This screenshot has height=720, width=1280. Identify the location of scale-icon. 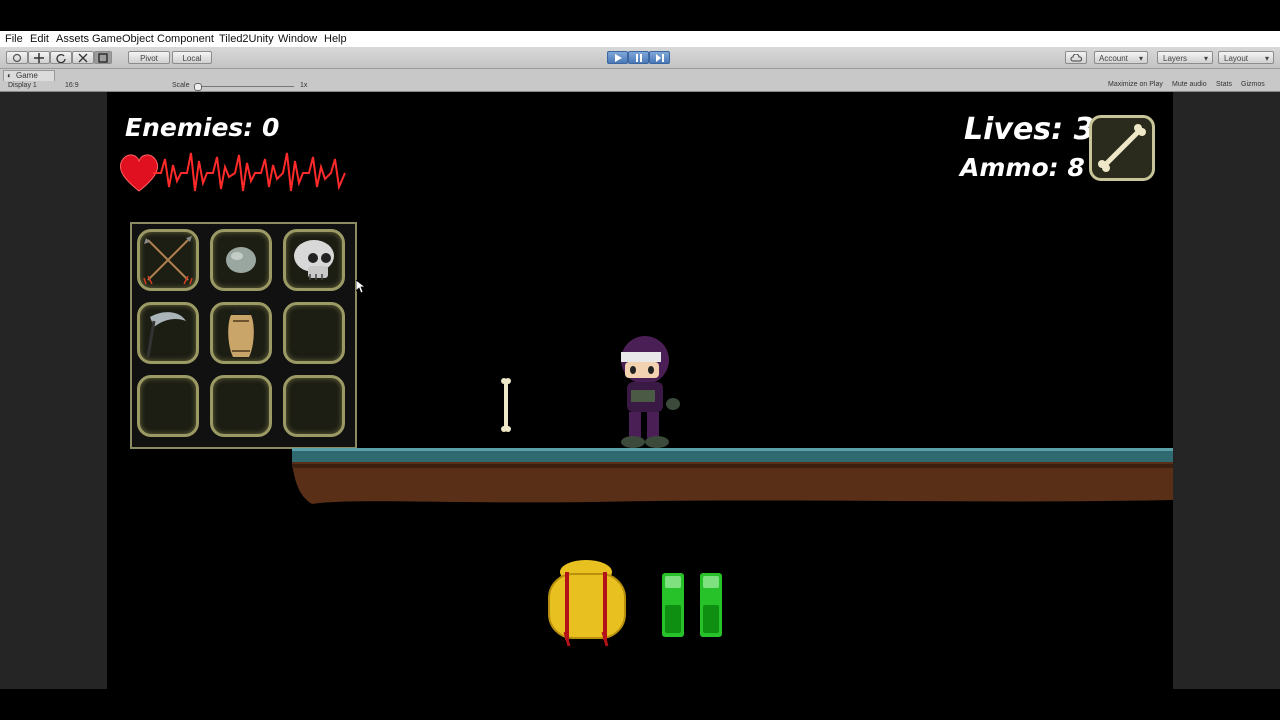
(83, 57).